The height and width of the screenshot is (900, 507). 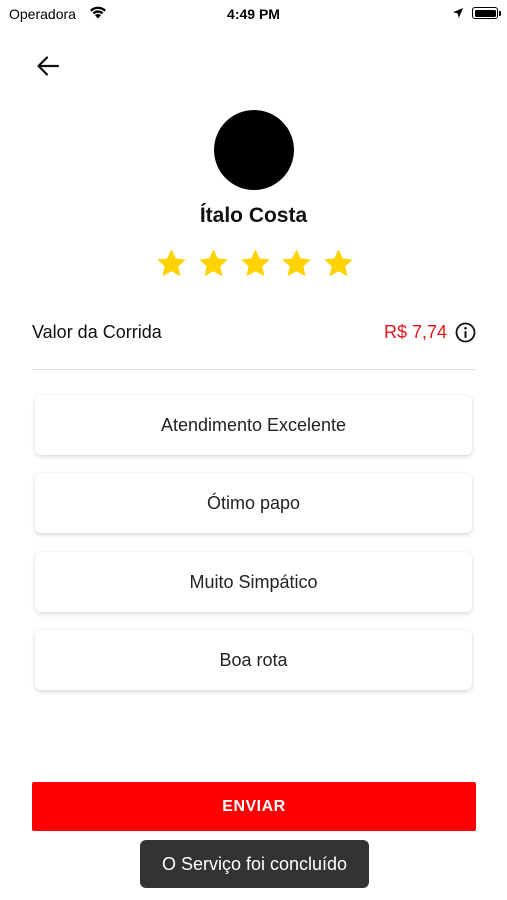 I want to click on battery-cap, so click(x=500, y=13).